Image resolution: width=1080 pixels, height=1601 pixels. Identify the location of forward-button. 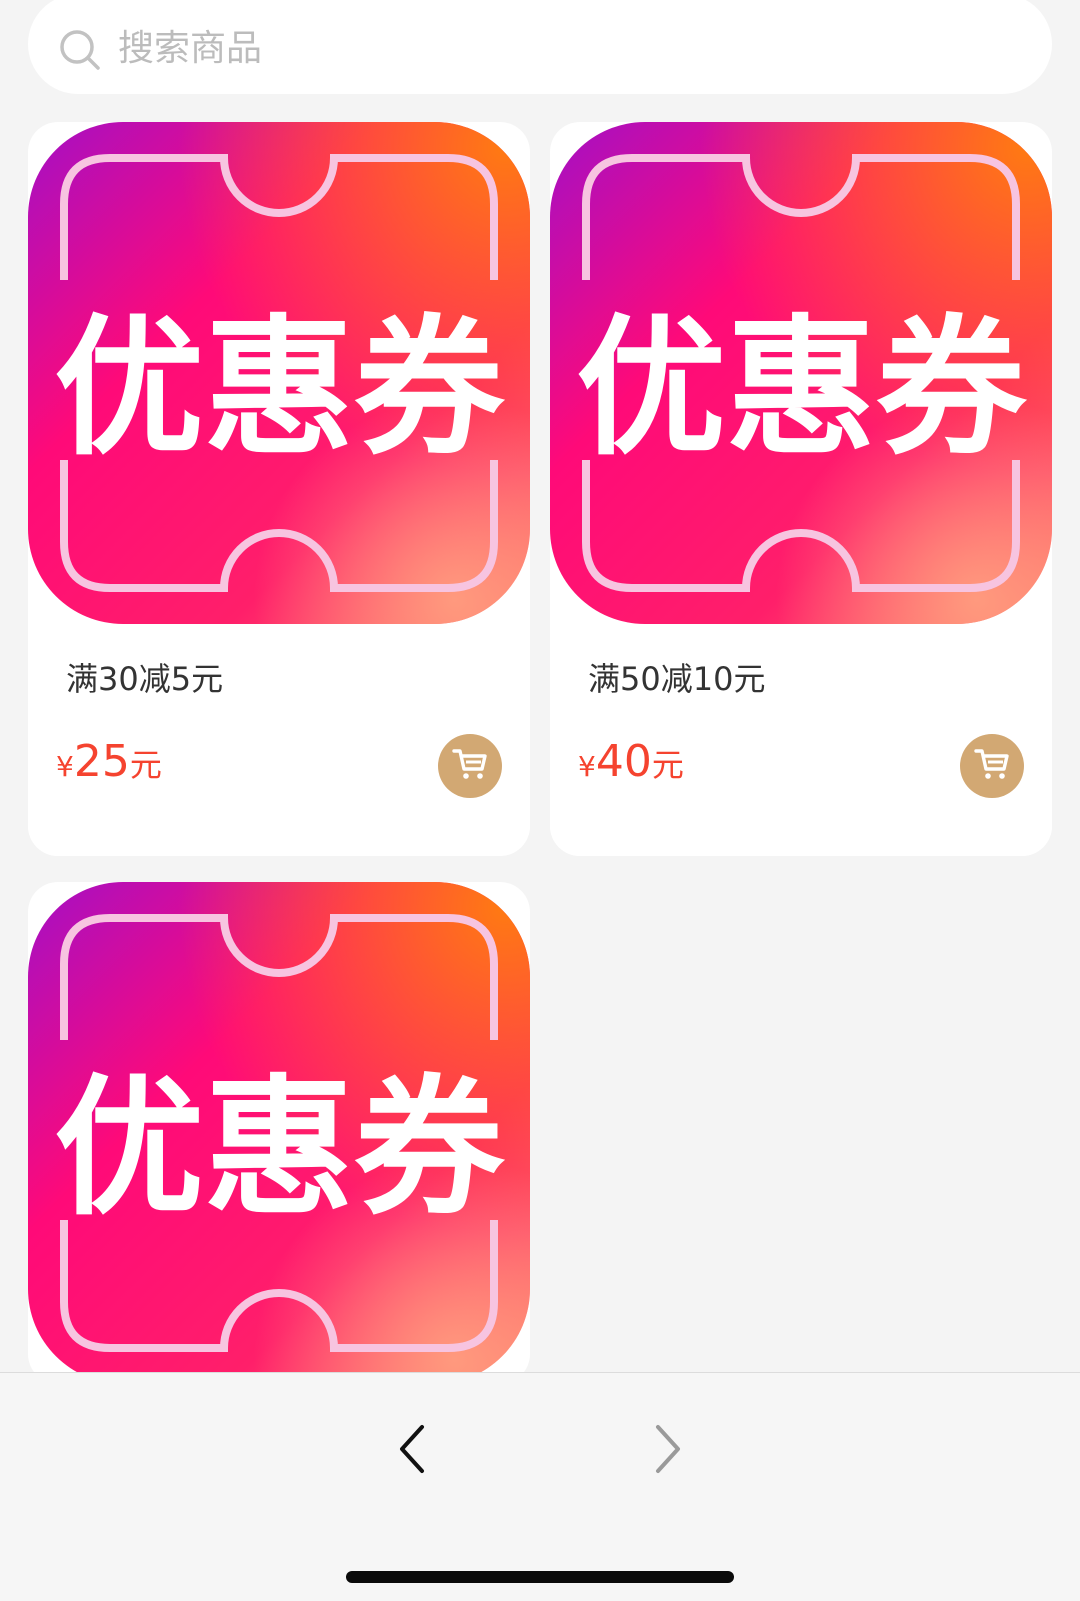
(666, 1449).